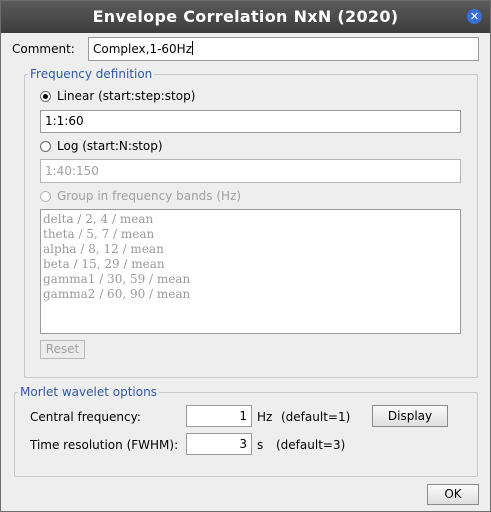 The height and width of the screenshot is (512, 491). I want to click on bands-radio, so click(45, 196).